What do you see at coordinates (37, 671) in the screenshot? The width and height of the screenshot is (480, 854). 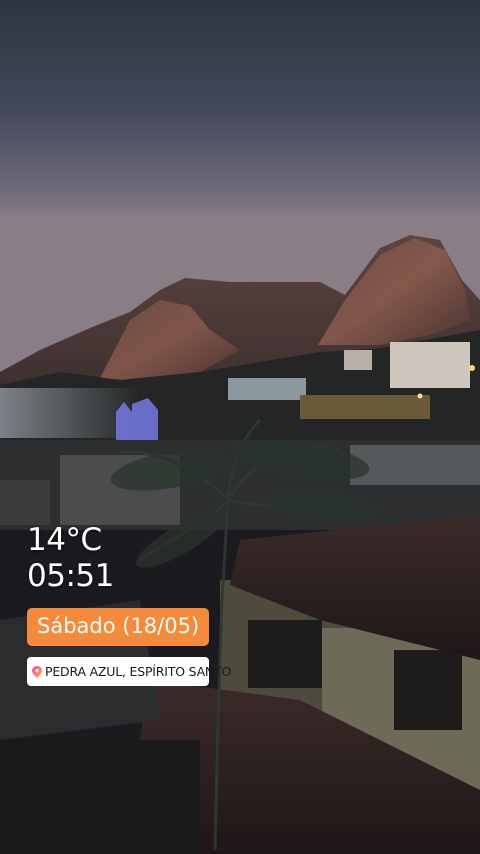 I see `map-pin-icon` at bounding box center [37, 671].